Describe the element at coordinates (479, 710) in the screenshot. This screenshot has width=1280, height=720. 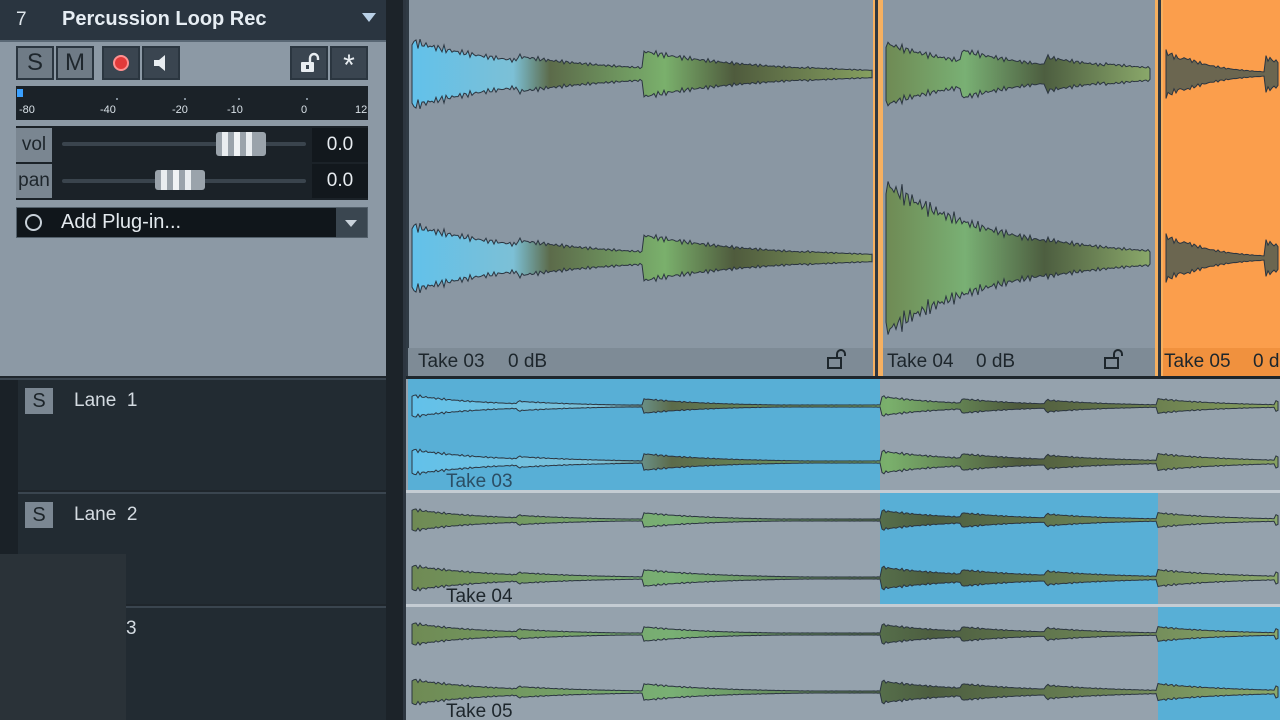
I see `lane-take-label: Take 05` at that location.